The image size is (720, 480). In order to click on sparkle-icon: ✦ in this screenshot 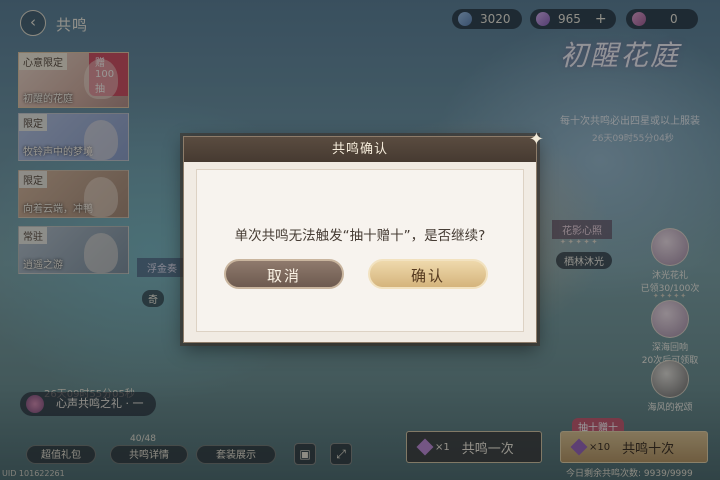, I will do `click(536, 139)`.